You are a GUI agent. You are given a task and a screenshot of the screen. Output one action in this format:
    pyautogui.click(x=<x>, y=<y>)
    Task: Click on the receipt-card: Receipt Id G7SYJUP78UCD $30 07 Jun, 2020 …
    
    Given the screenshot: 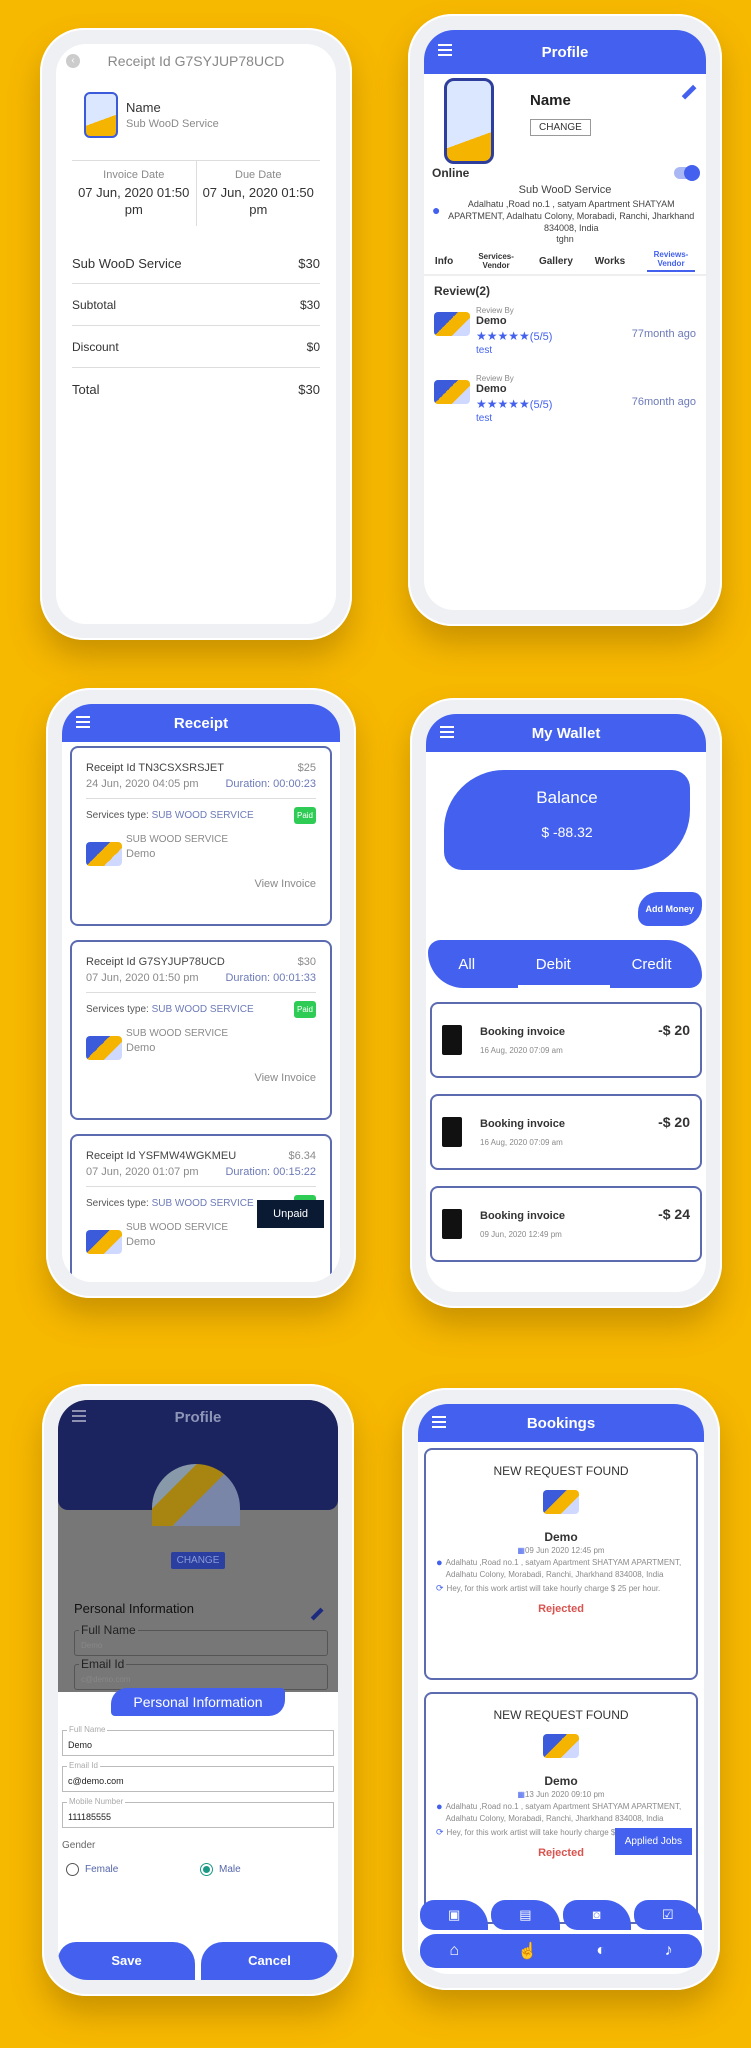 What is the action you would take?
    pyautogui.click(x=201, y=1030)
    